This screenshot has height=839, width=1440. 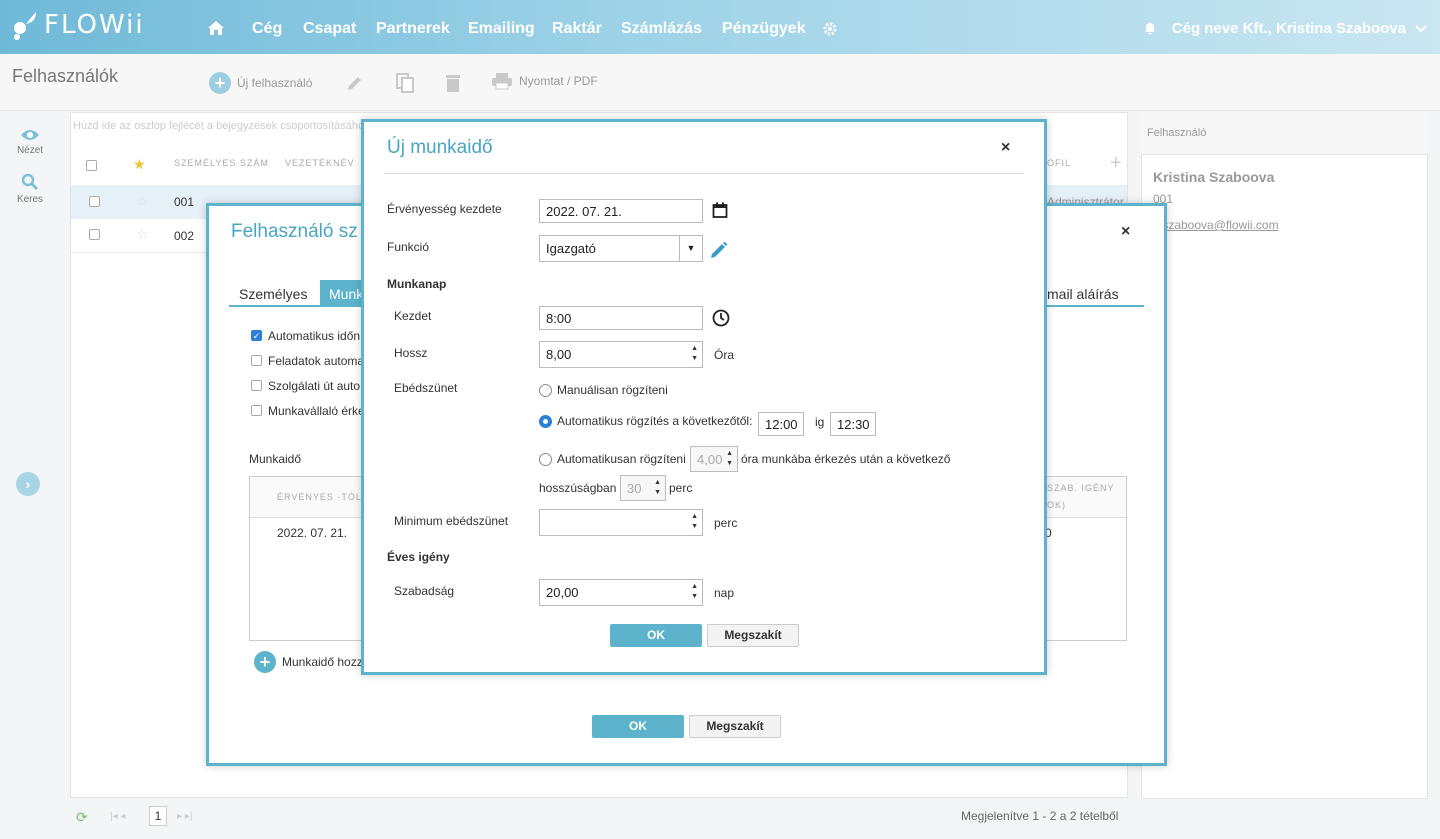 I want to click on star-icon: ★, so click(x=139, y=164).